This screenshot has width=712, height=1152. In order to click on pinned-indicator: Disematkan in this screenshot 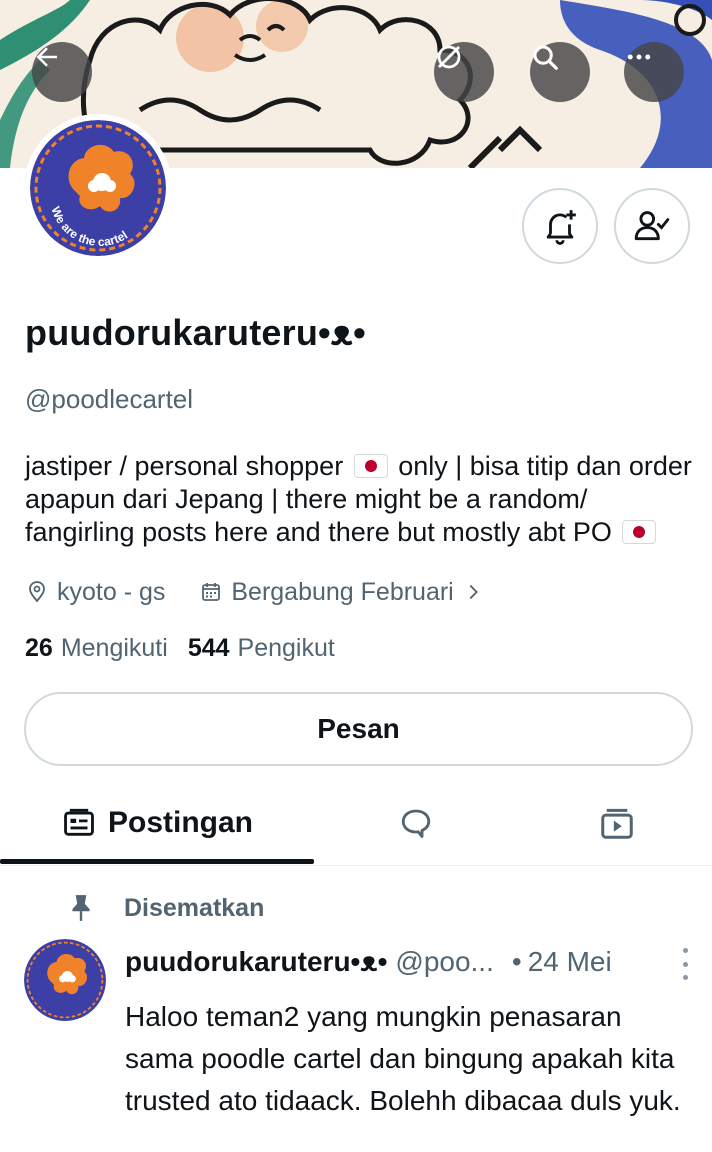, I will do `click(166, 908)`.